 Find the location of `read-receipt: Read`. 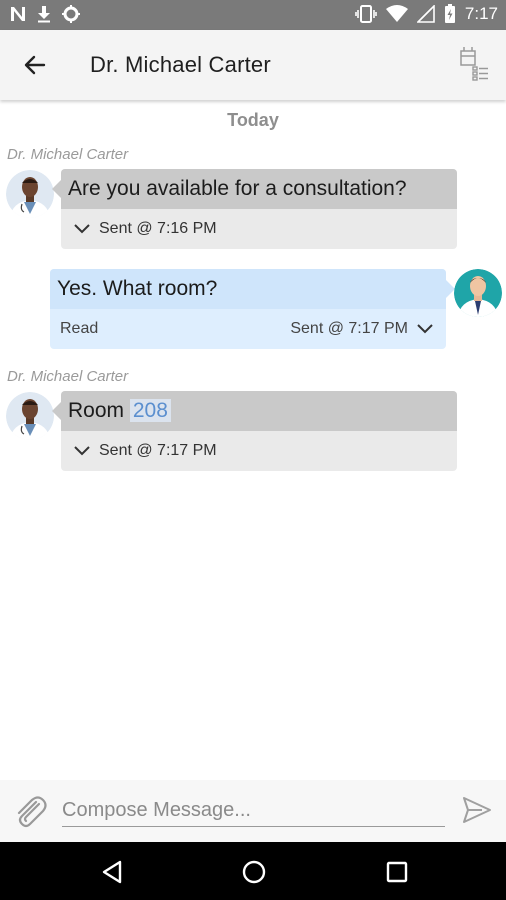

read-receipt: Read is located at coordinates (79, 328).